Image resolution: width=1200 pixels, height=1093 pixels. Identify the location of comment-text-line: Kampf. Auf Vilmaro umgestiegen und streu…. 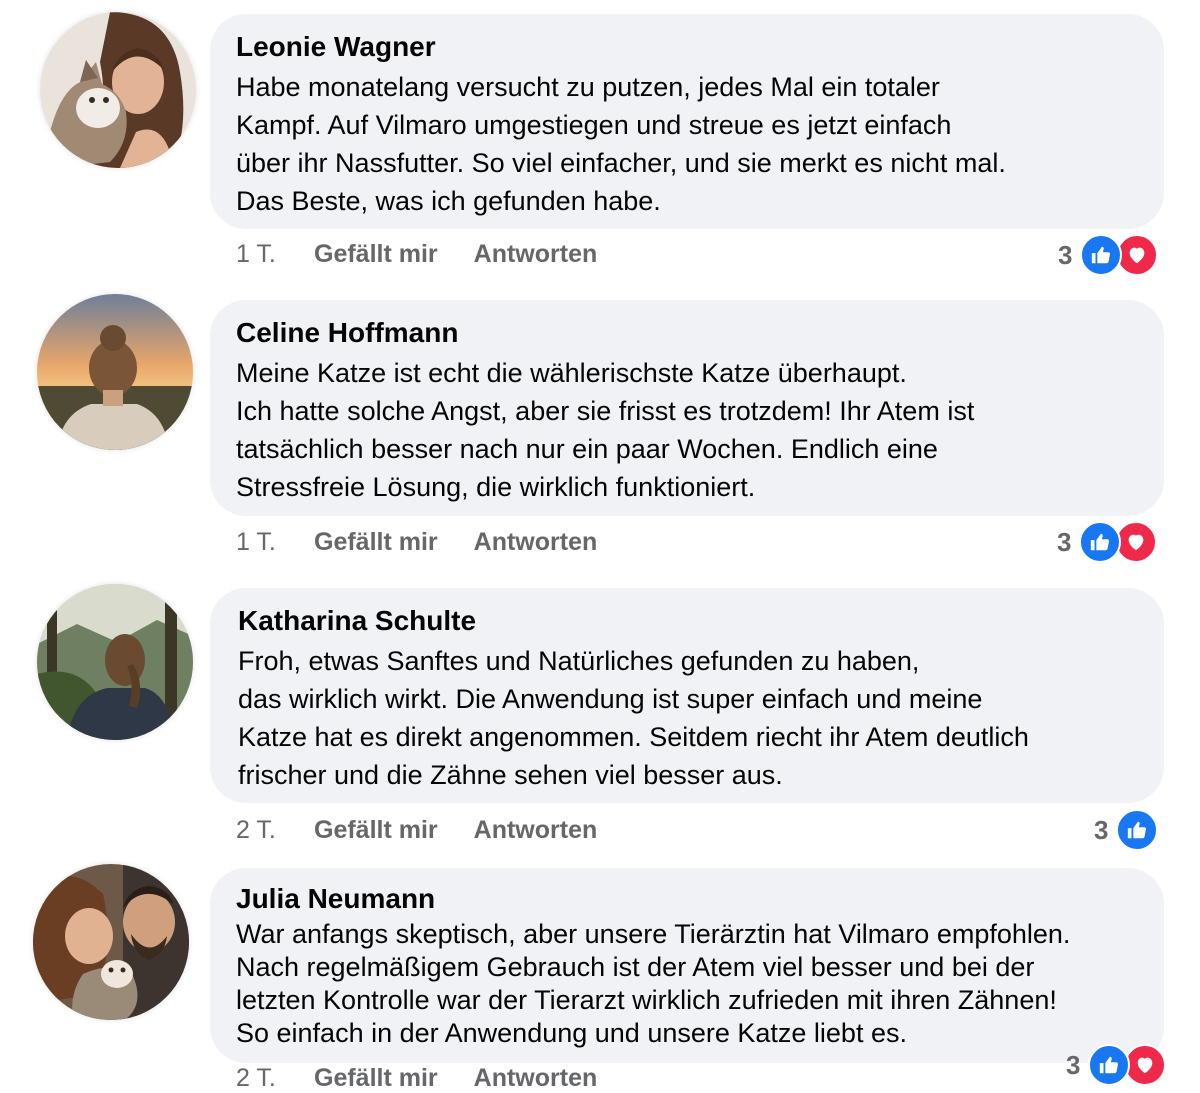
(594, 125).